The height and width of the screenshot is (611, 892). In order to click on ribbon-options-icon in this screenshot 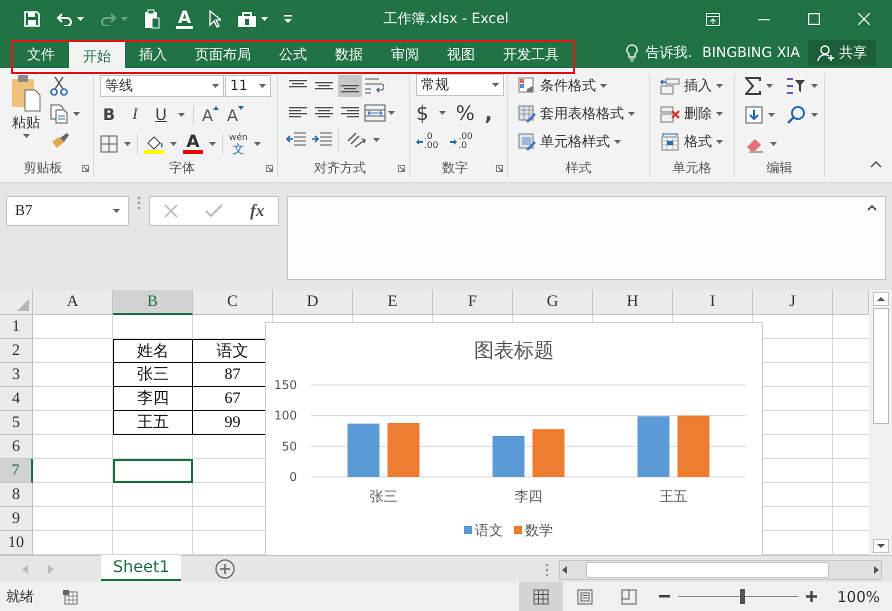, I will do `click(713, 19)`.